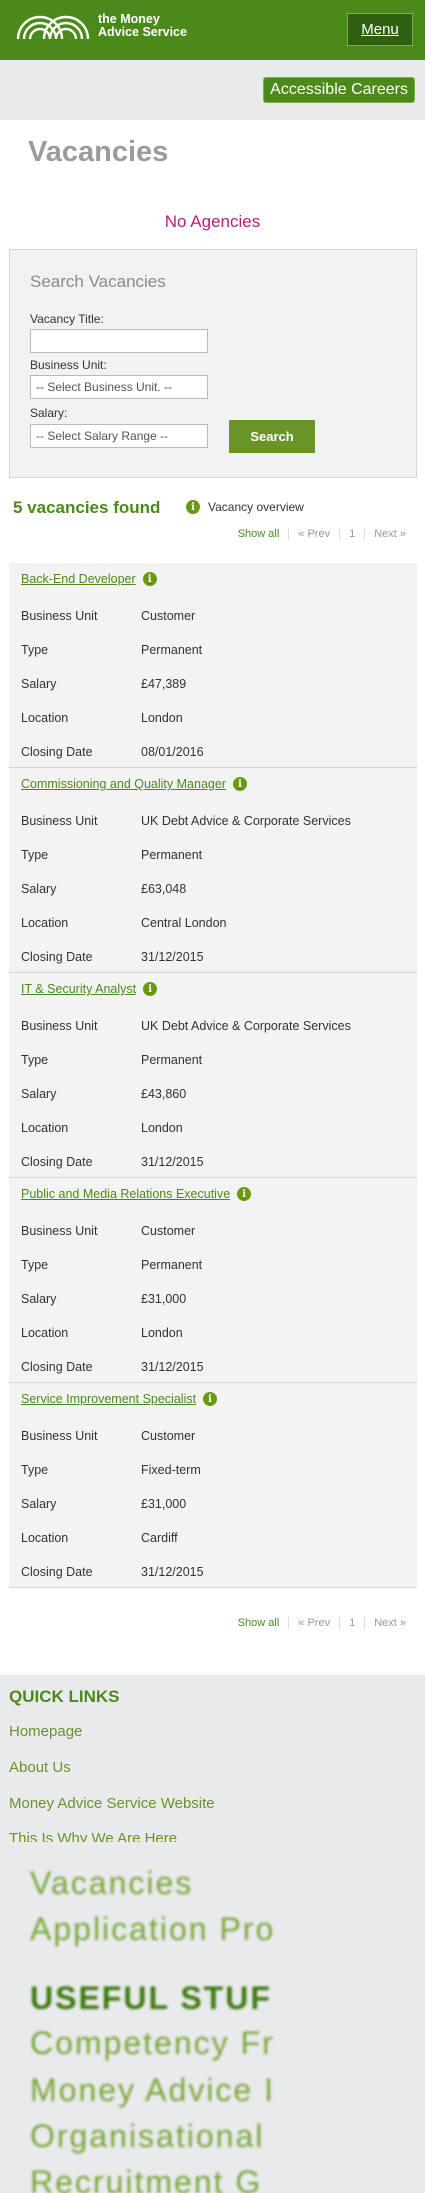 The width and height of the screenshot is (425, 2193). I want to click on search-button: Search, so click(272, 436).